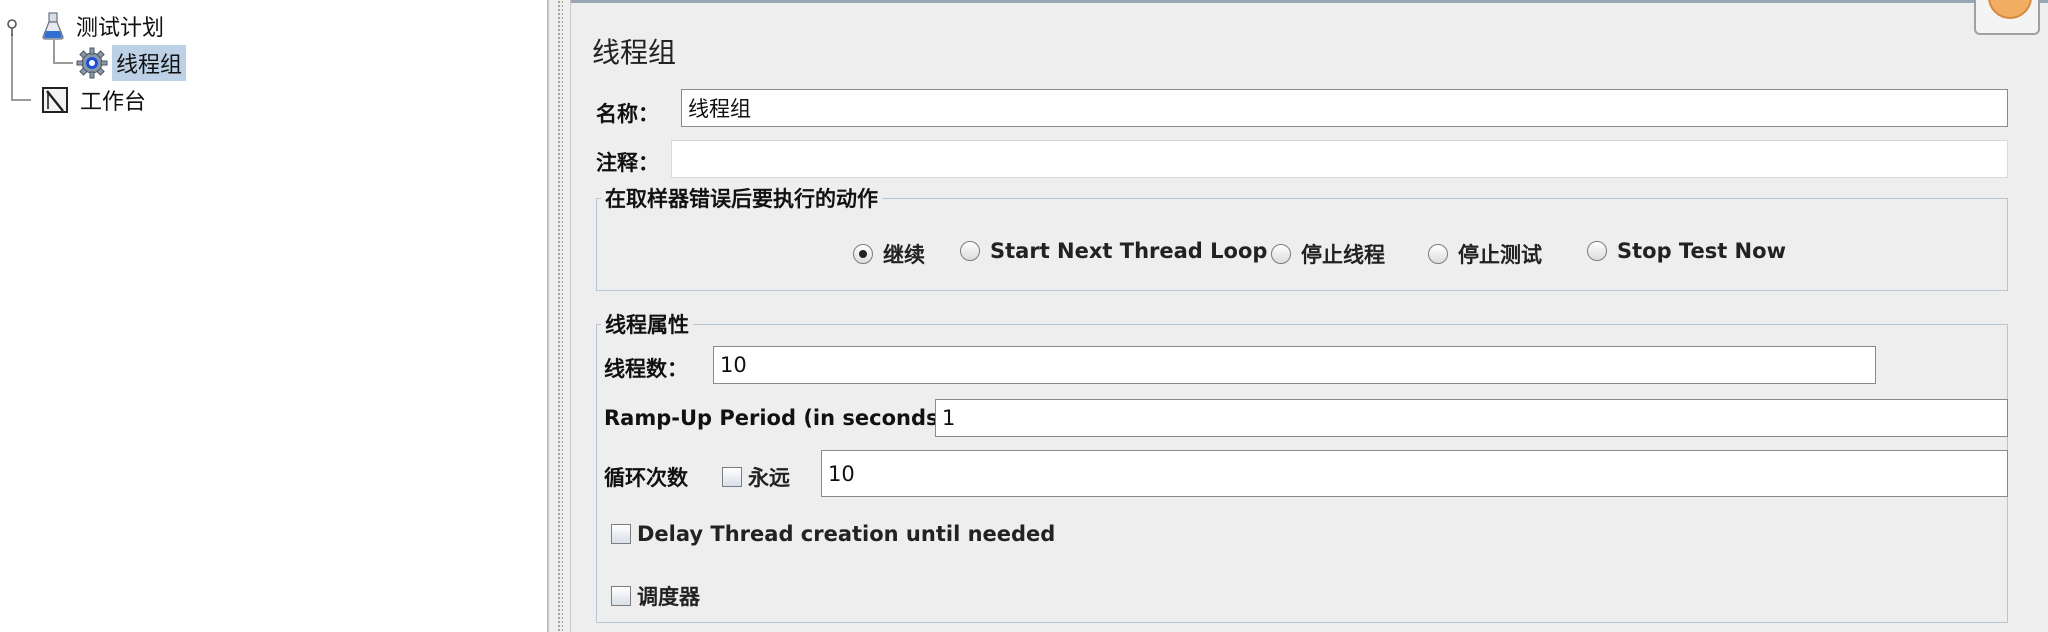  What do you see at coordinates (1343, 255) in the screenshot?
I see `radio-label: 停止线程` at bounding box center [1343, 255].